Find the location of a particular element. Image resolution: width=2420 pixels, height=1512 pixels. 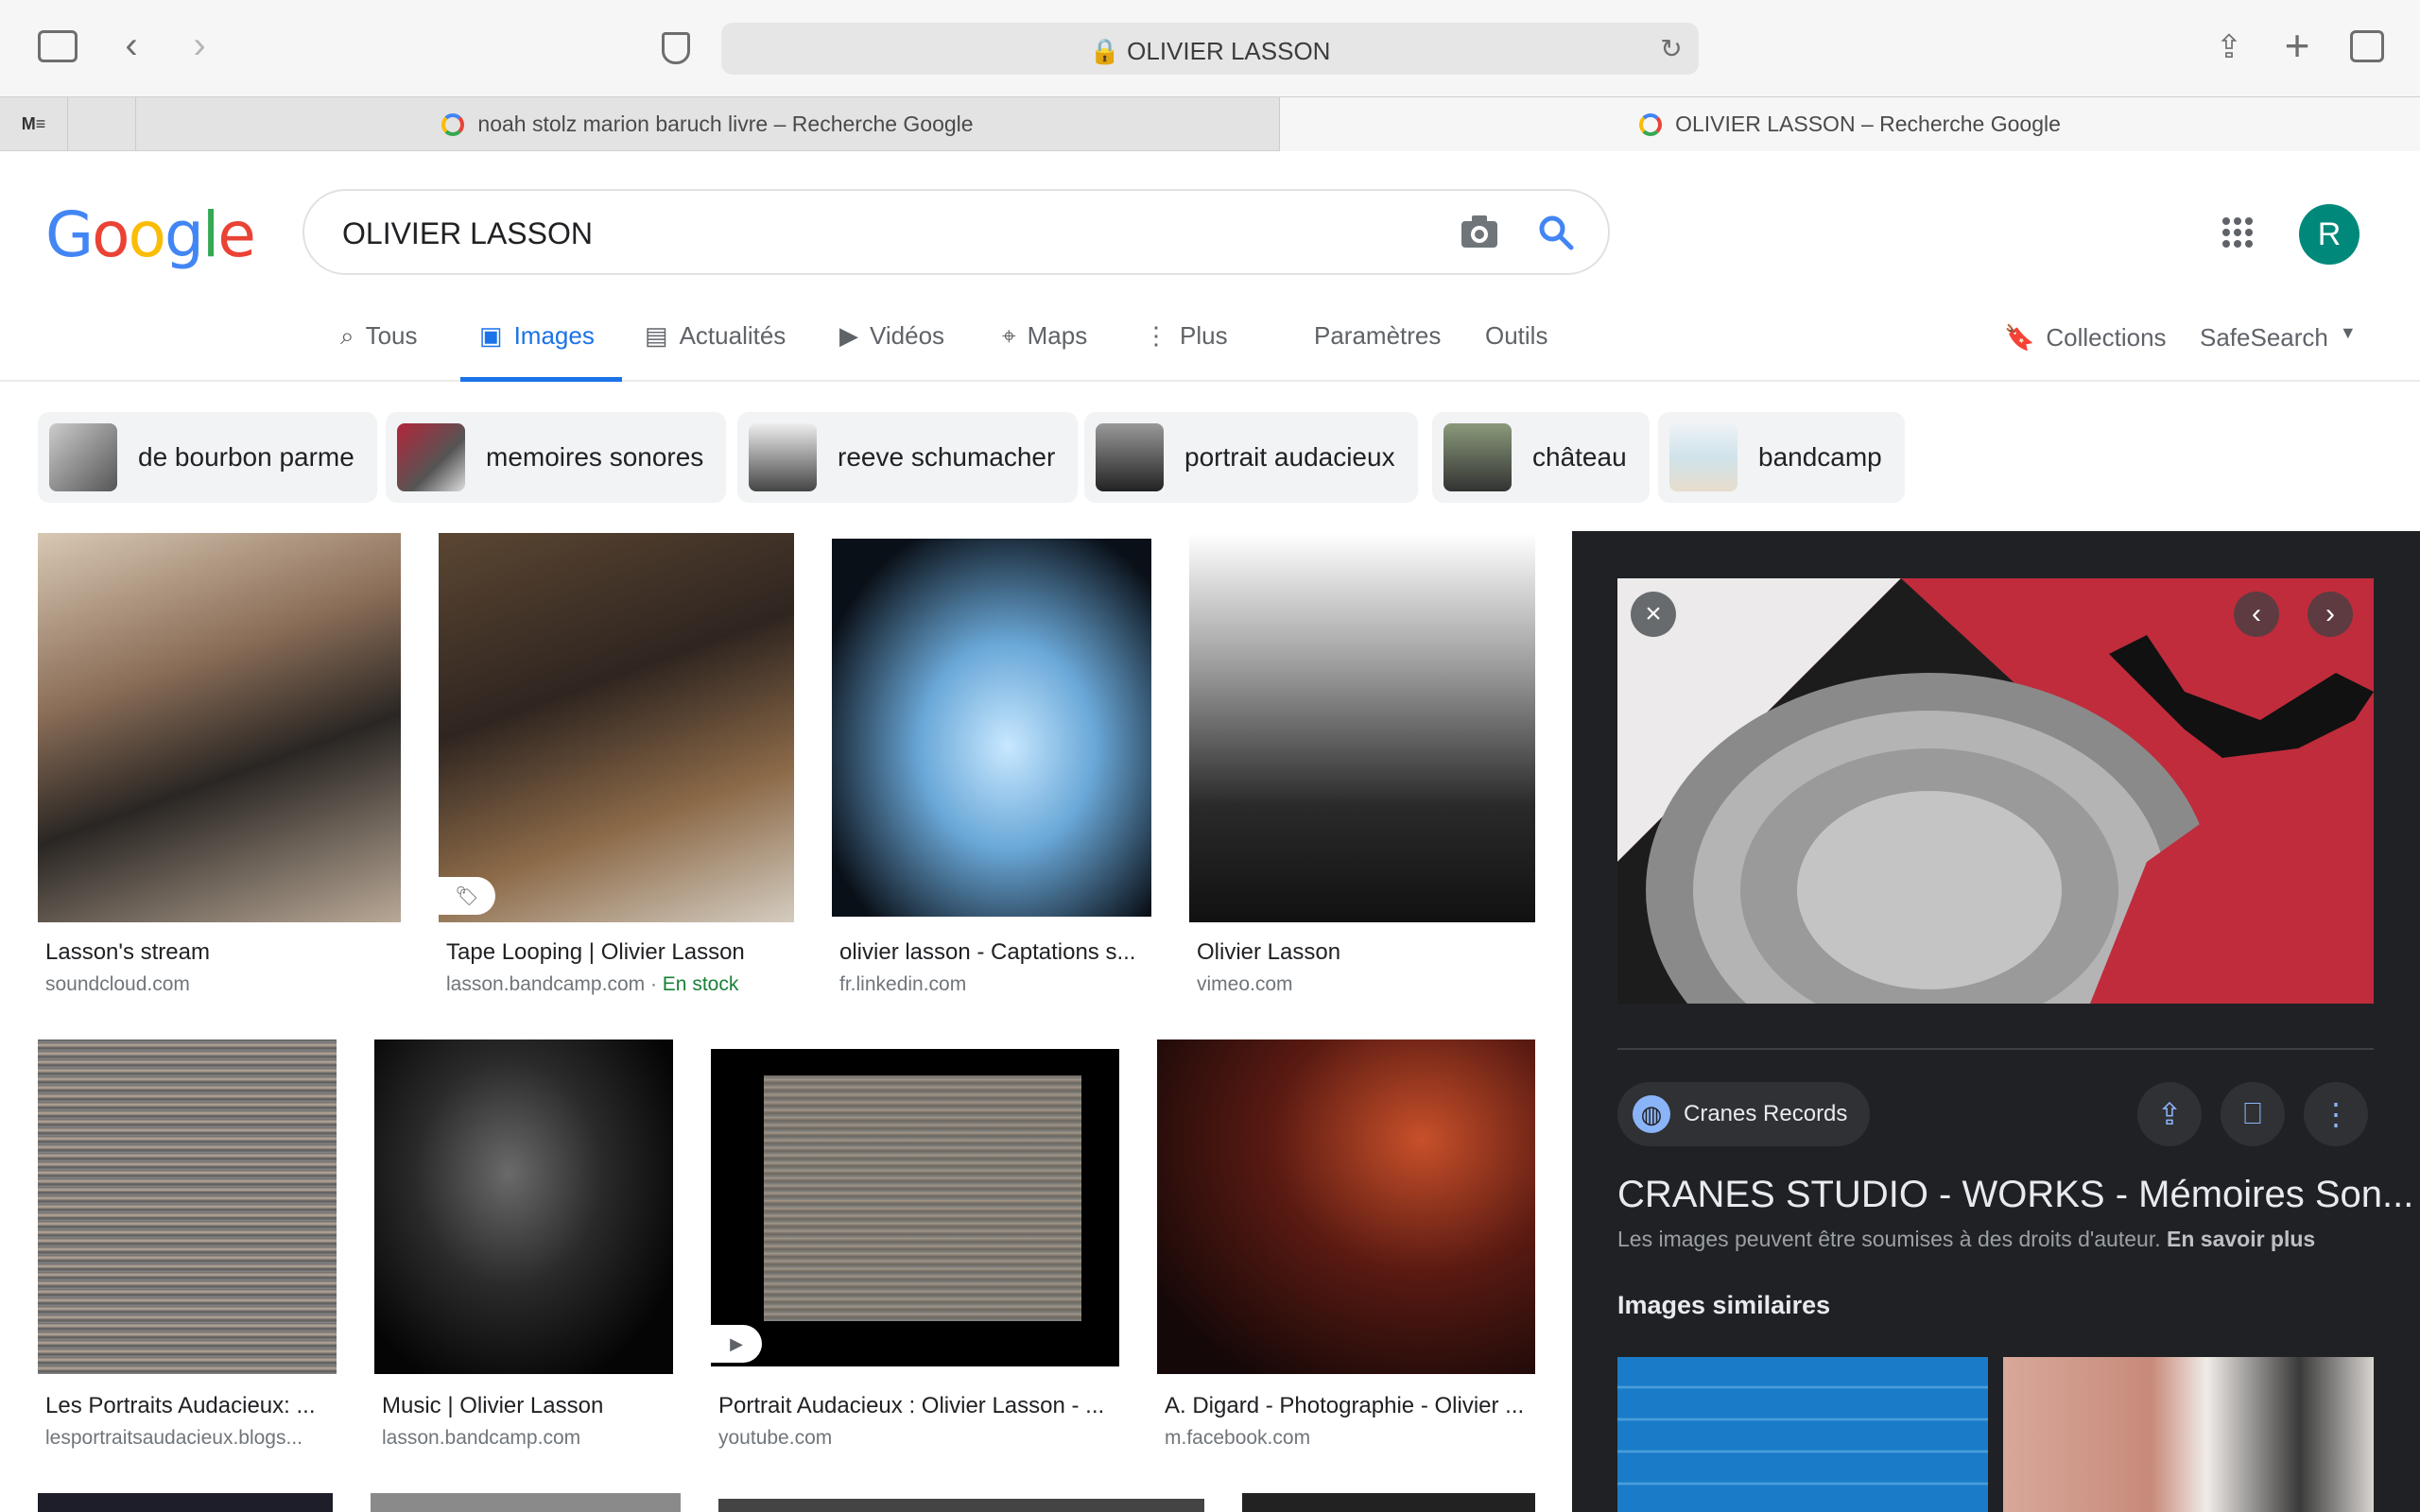

tab-outils: Outils is located at coordinates (1516, 351).